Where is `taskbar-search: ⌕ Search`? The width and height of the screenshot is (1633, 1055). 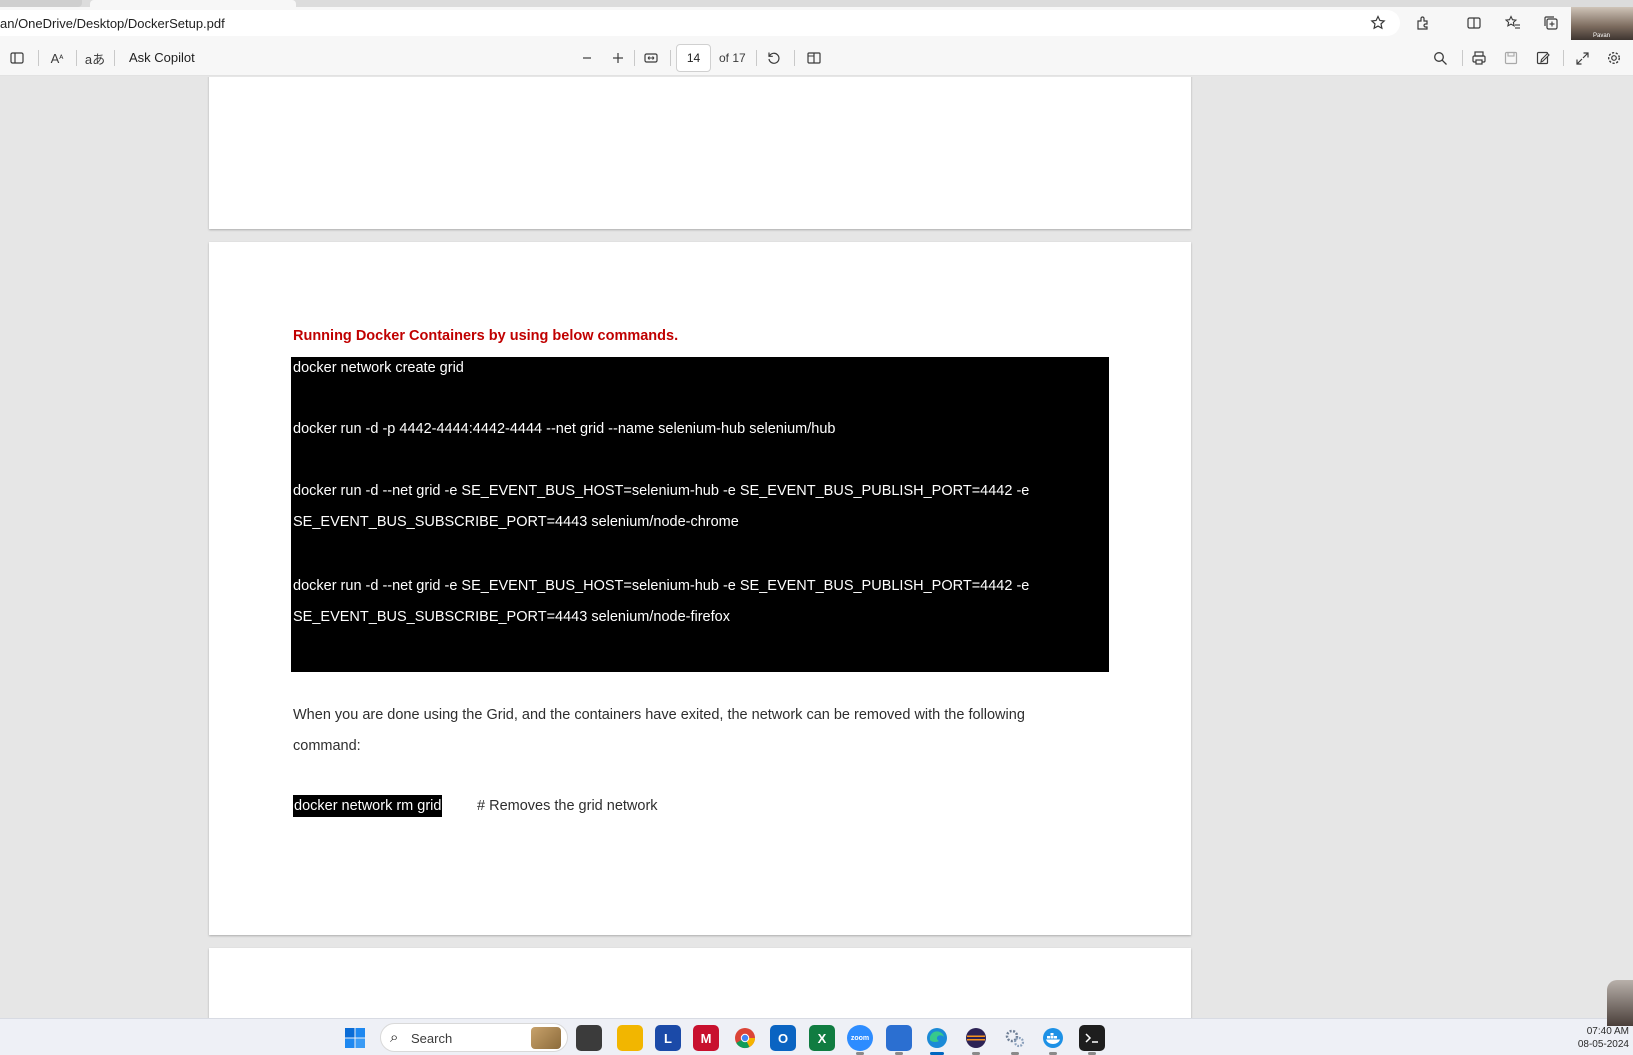 taskbar-search: ⌕ Search is located at coordinates (474, 1037).